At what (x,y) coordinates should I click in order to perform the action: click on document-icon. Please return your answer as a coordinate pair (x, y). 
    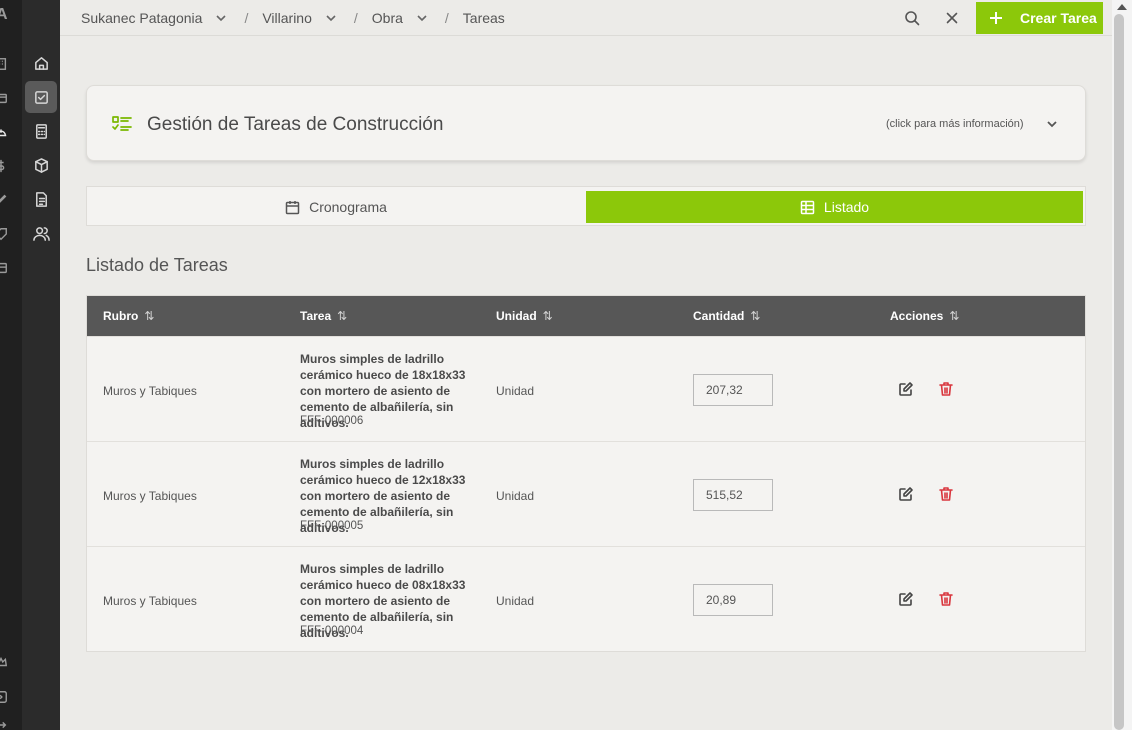
    Looking at the image, I should click on (41, 199).